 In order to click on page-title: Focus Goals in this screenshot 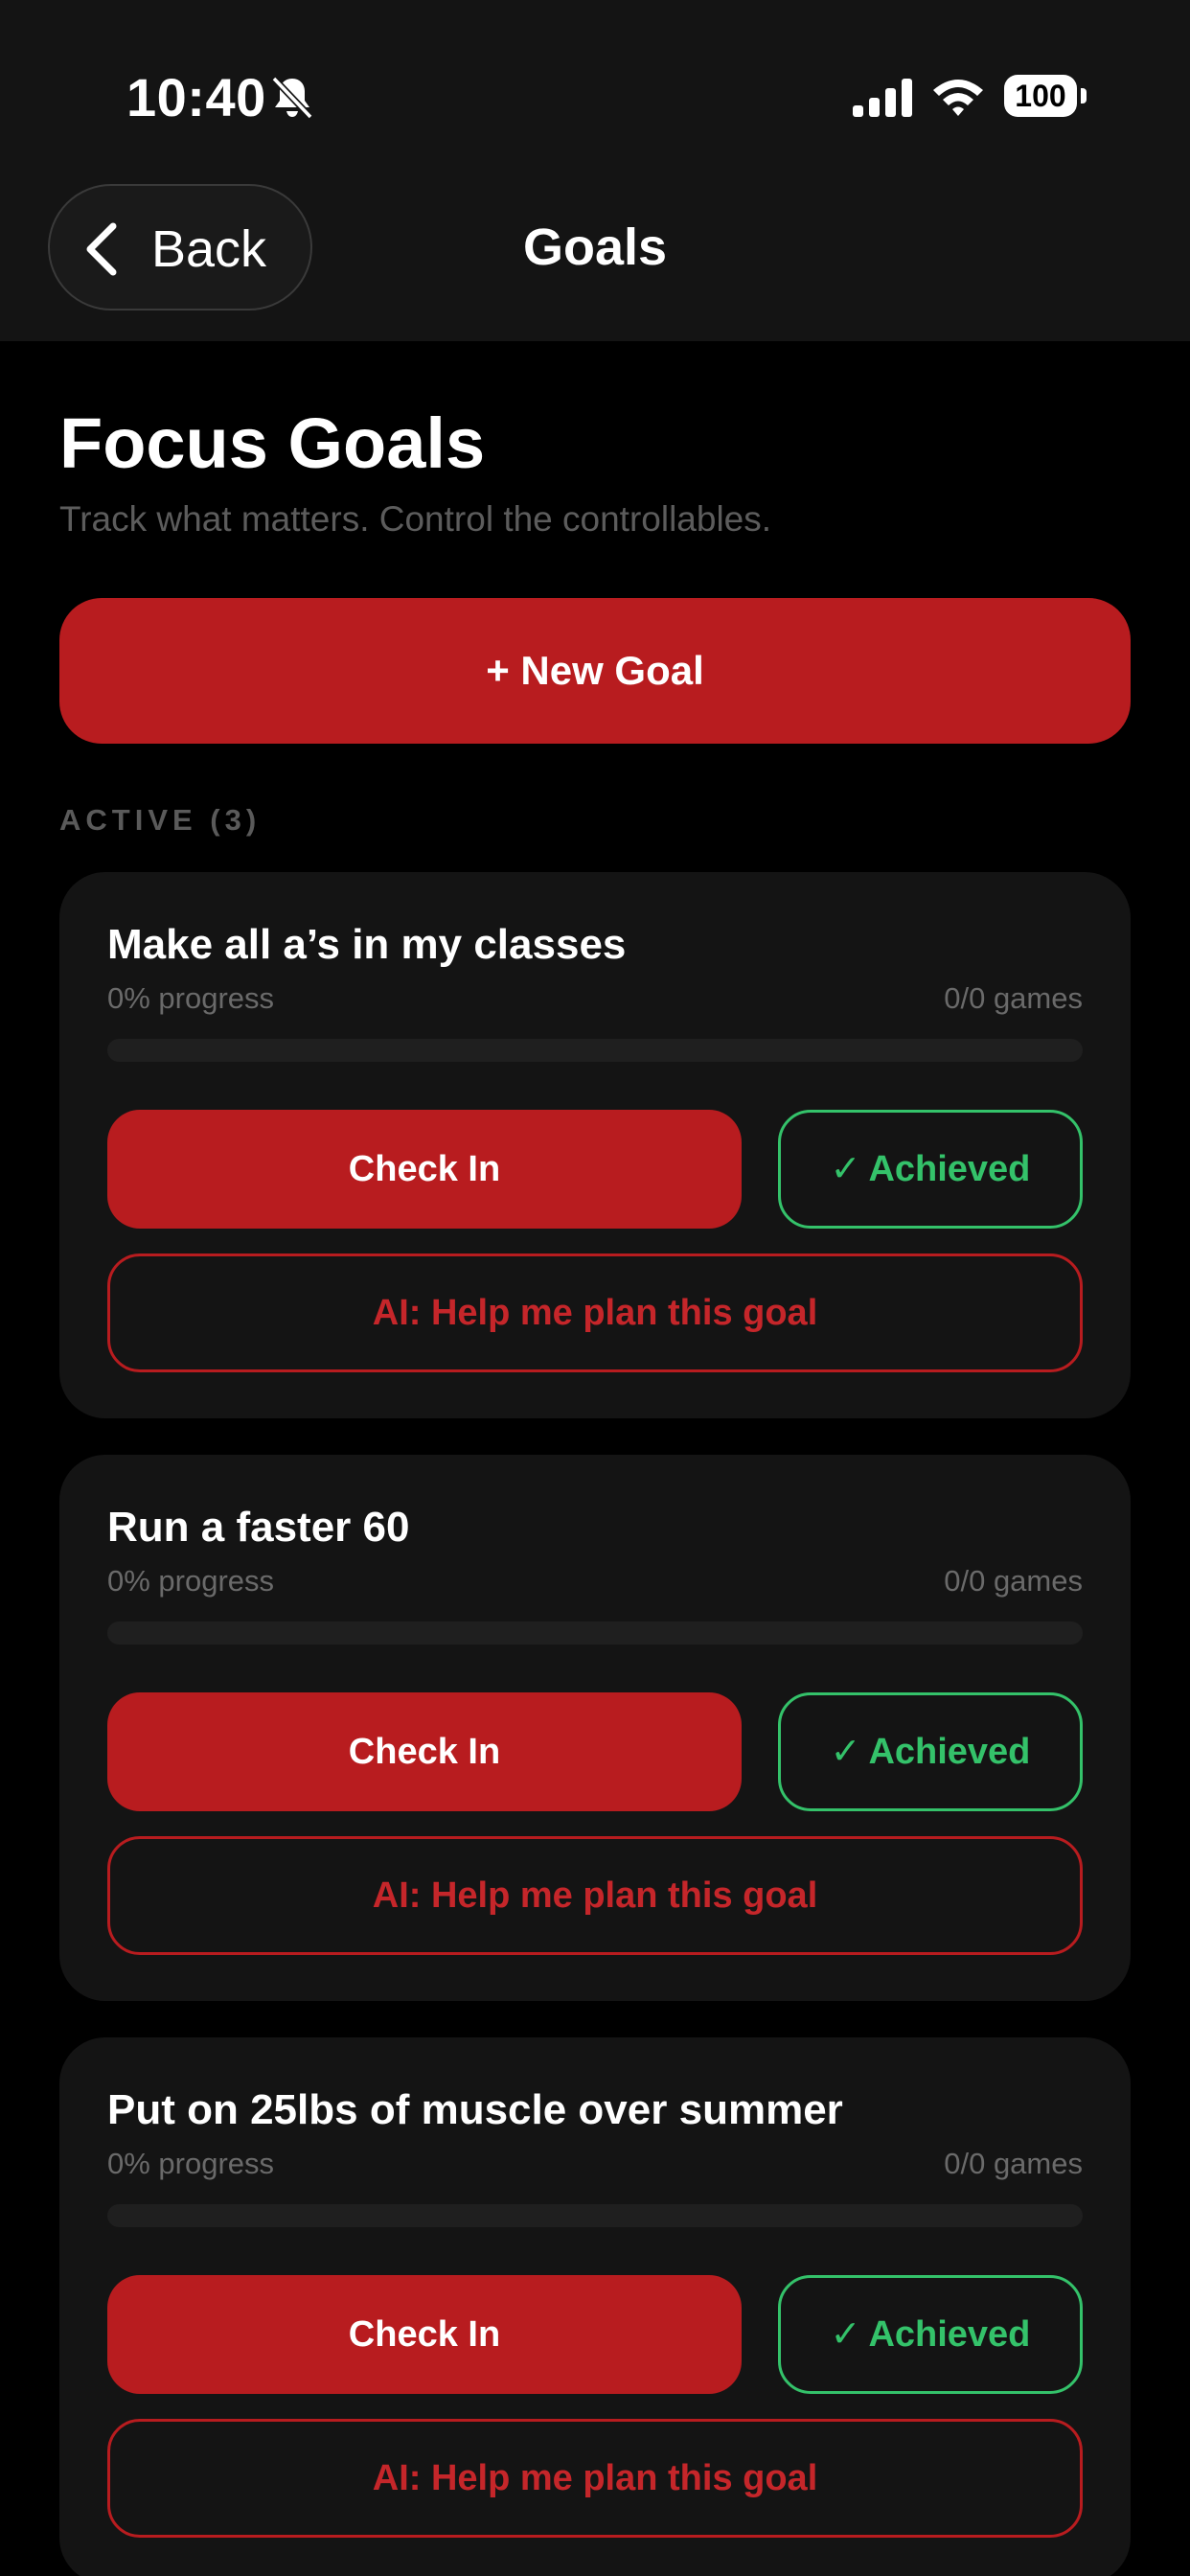, I will do `click(272, 443)`.